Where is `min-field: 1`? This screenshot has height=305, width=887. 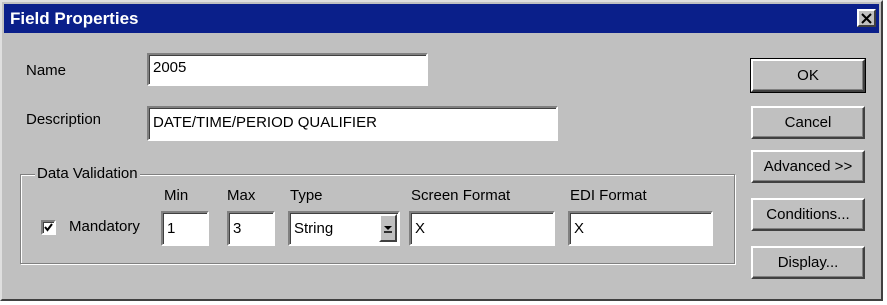
min-field: 1 is located at coordinates (185, 228).